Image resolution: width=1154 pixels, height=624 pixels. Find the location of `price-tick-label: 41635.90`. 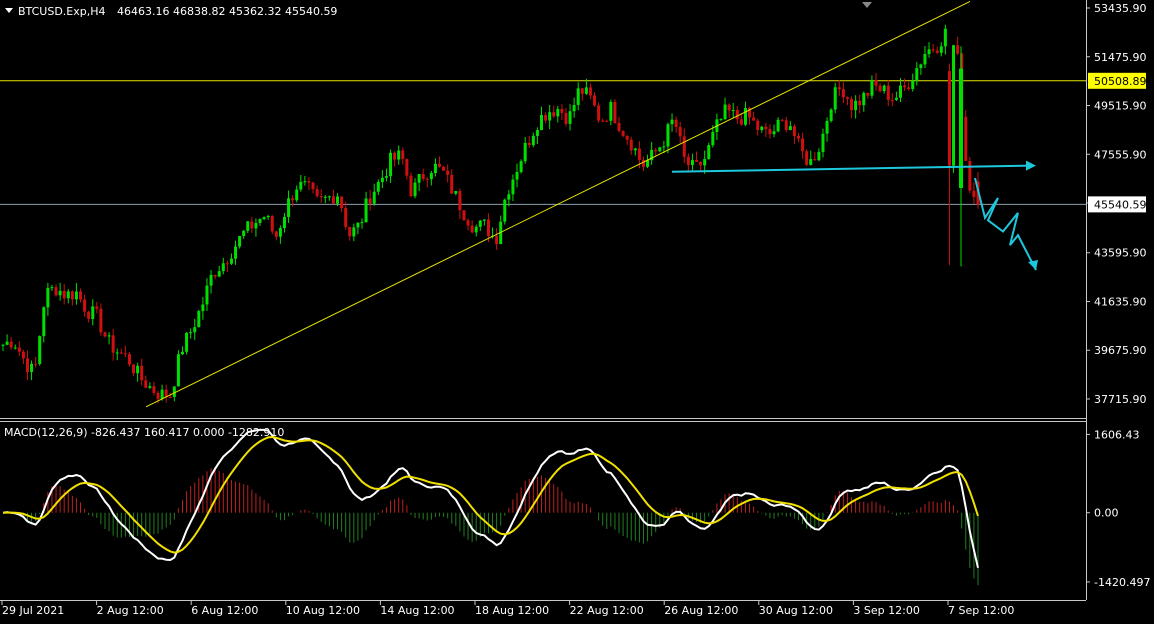

price-tick-label: 41635.90 is located at coordinates (1120, 301).